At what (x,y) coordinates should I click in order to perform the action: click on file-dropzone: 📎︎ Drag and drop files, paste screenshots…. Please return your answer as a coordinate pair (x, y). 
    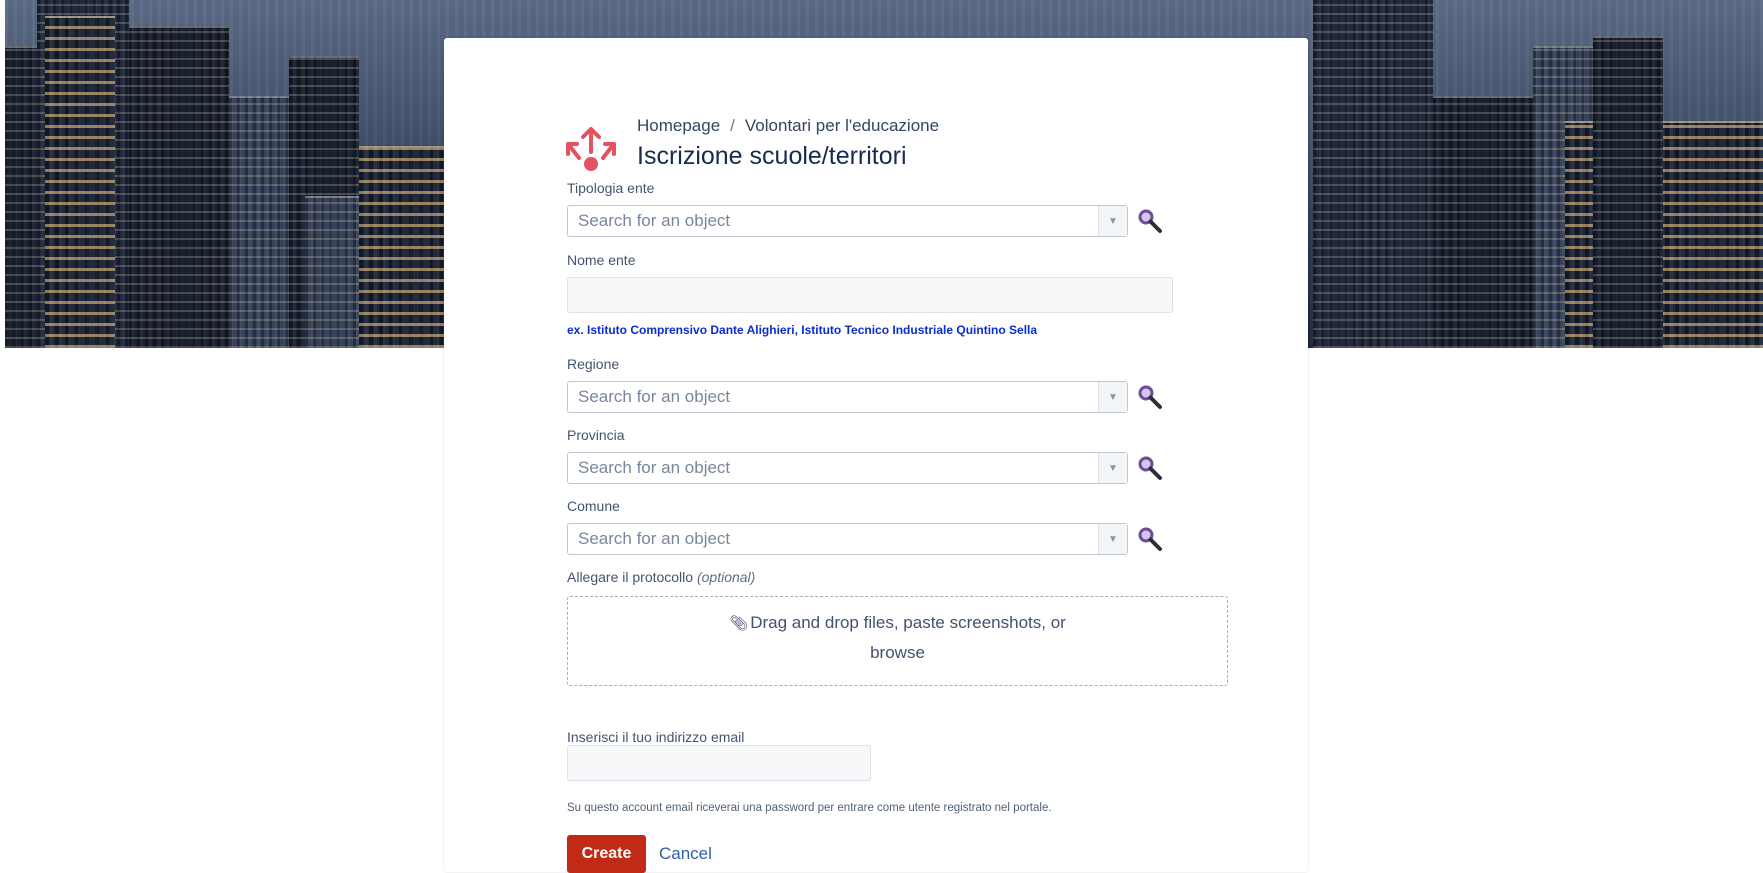
    Looking at the image, I should click on (897, 641).